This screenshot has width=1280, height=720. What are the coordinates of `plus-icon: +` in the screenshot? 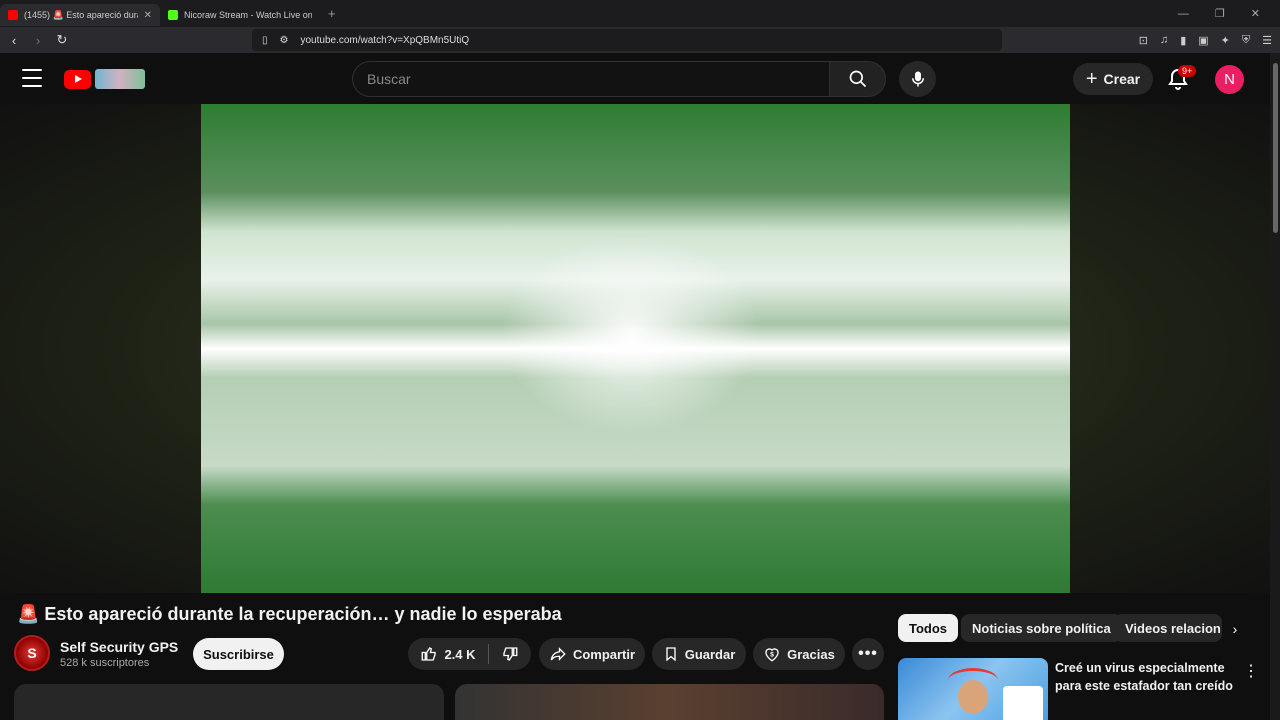 It's located at (1091, 78).